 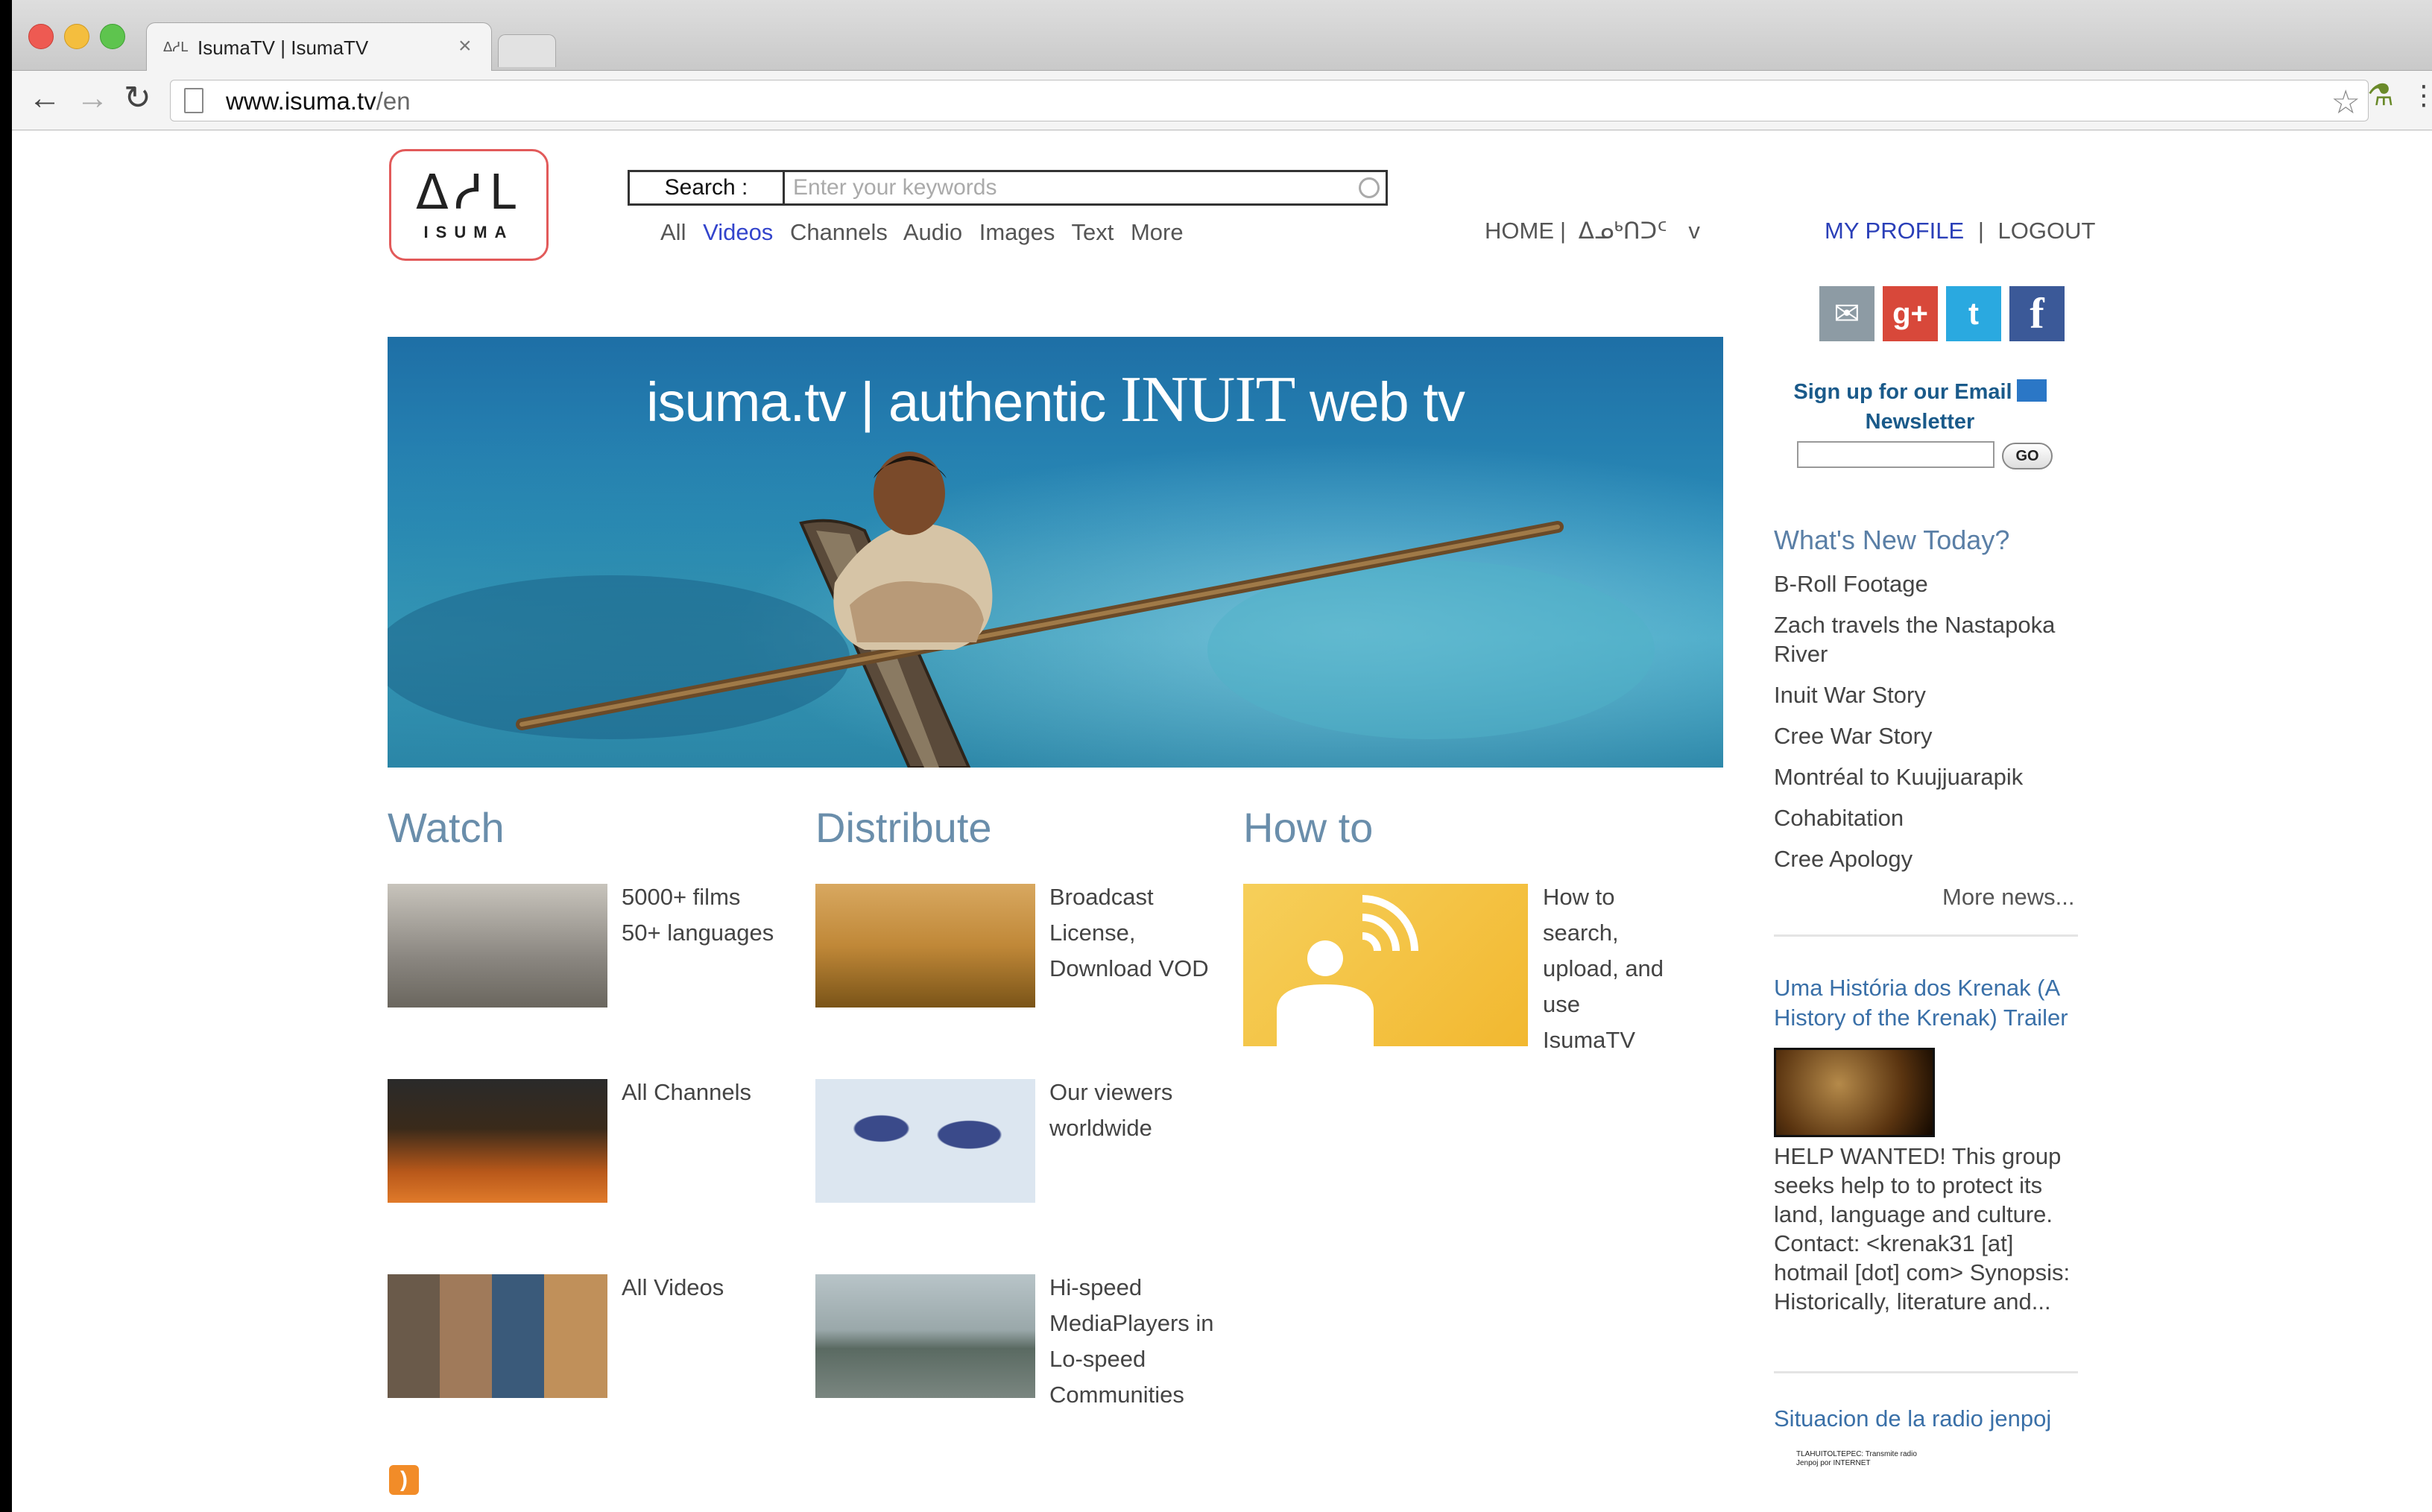 I want to click on url-text: www.isuma.tv/en, so click(x=318, y=102).